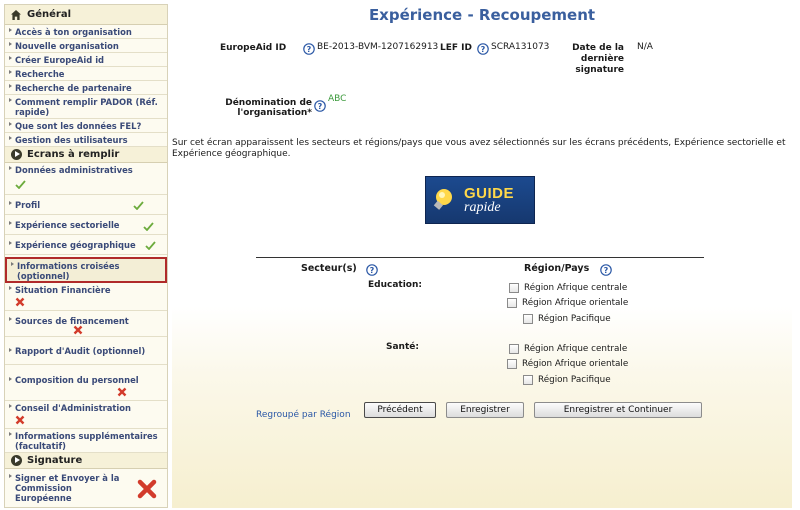  I want to click on sector-sante: Santé:, so click(402, 347).